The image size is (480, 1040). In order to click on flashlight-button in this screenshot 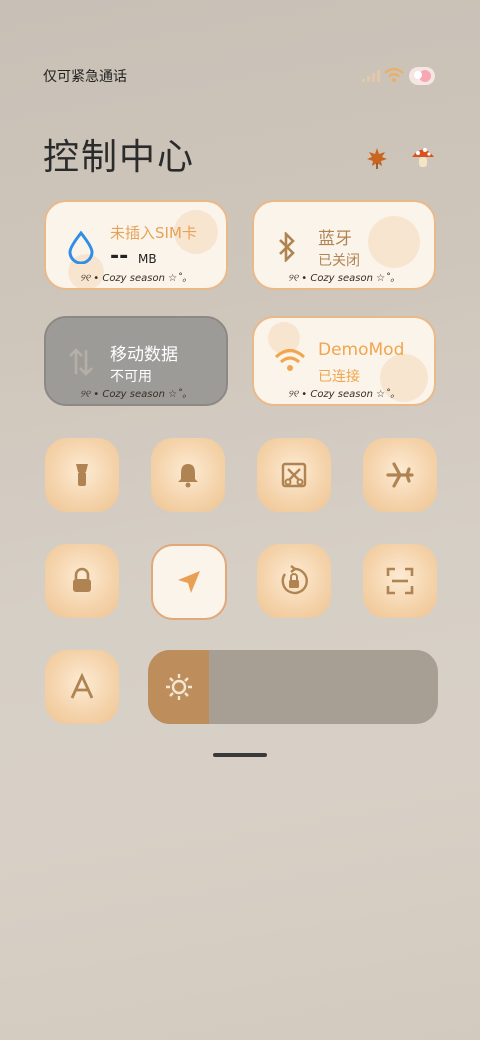, I will do `click(82, 475)`.